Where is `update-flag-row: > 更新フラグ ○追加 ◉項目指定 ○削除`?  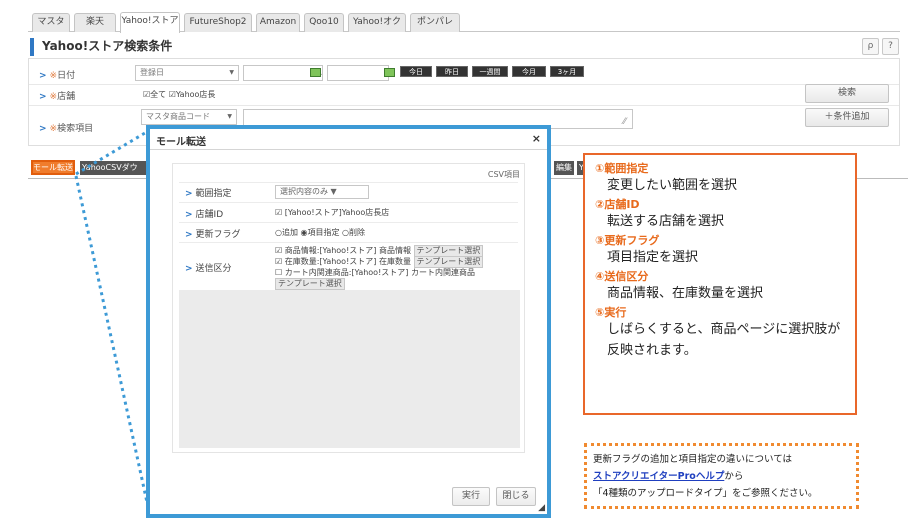 update-flag-row: > 更新フラグ ○追加 ◉項目指定 ○削除 is located at coordinates (348, 231).